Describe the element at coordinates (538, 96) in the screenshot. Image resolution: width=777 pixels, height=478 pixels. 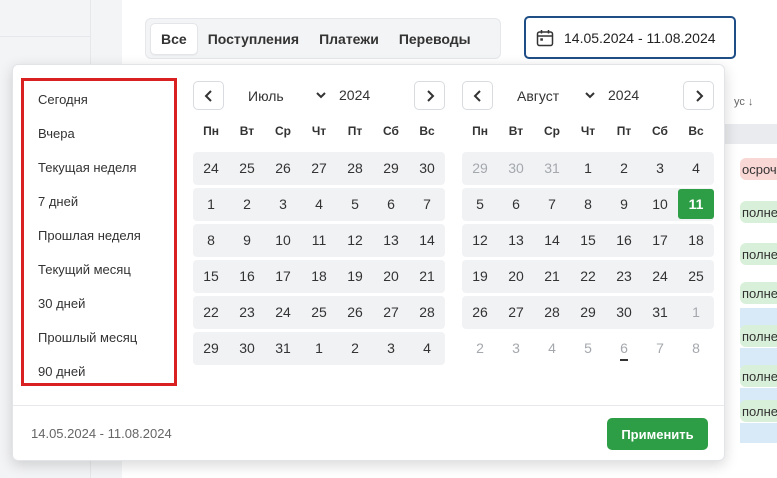
I see `month-select: Август` at that location.